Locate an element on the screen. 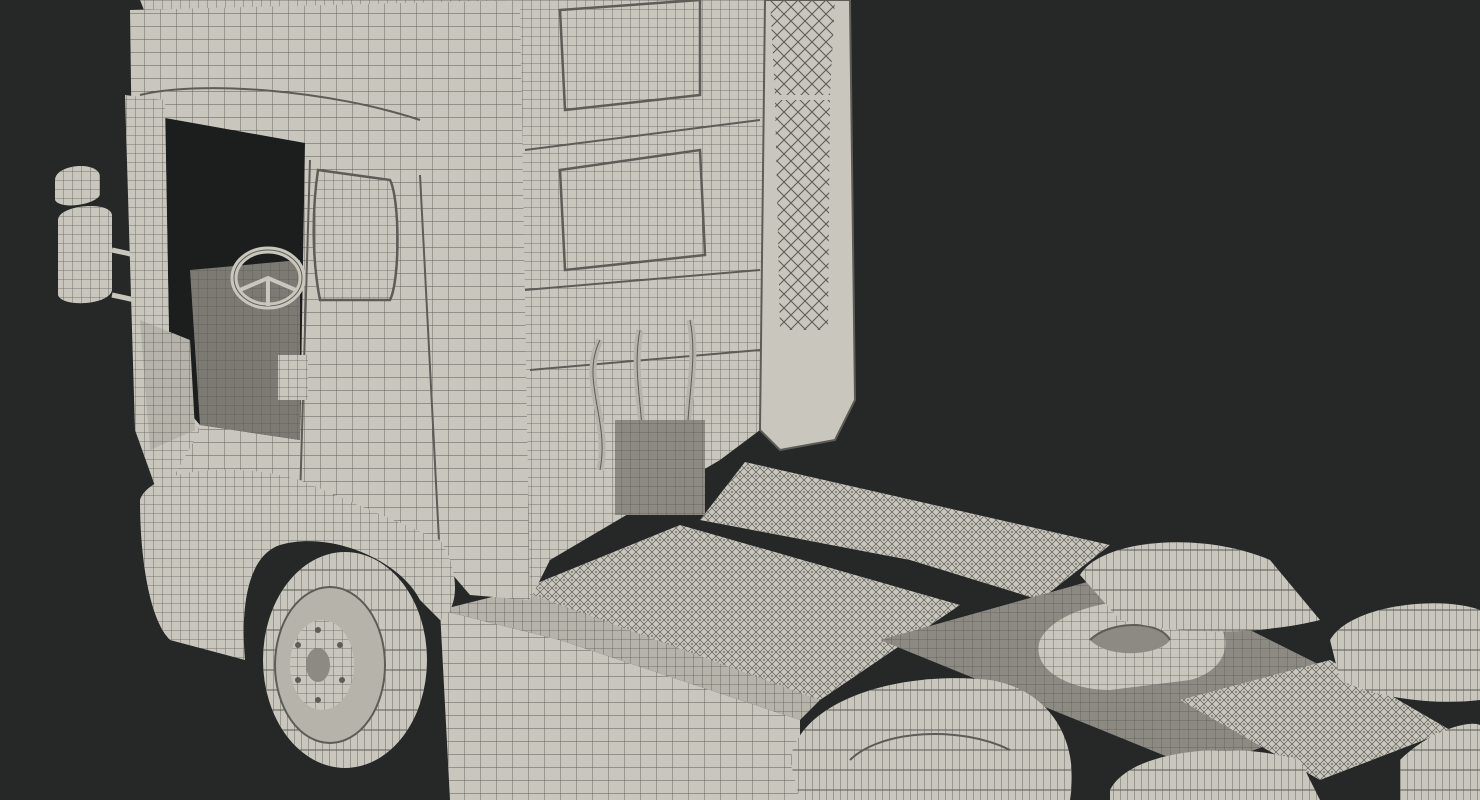 This screenshot has height=800, width=1480. cab-side-window is located at coordinates (355, 235).